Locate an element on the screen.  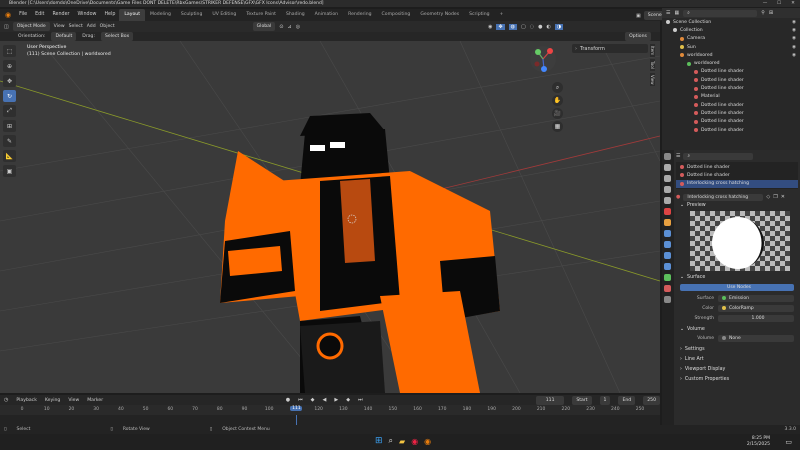
tab-item: Item is located at coordinates (652, 51).